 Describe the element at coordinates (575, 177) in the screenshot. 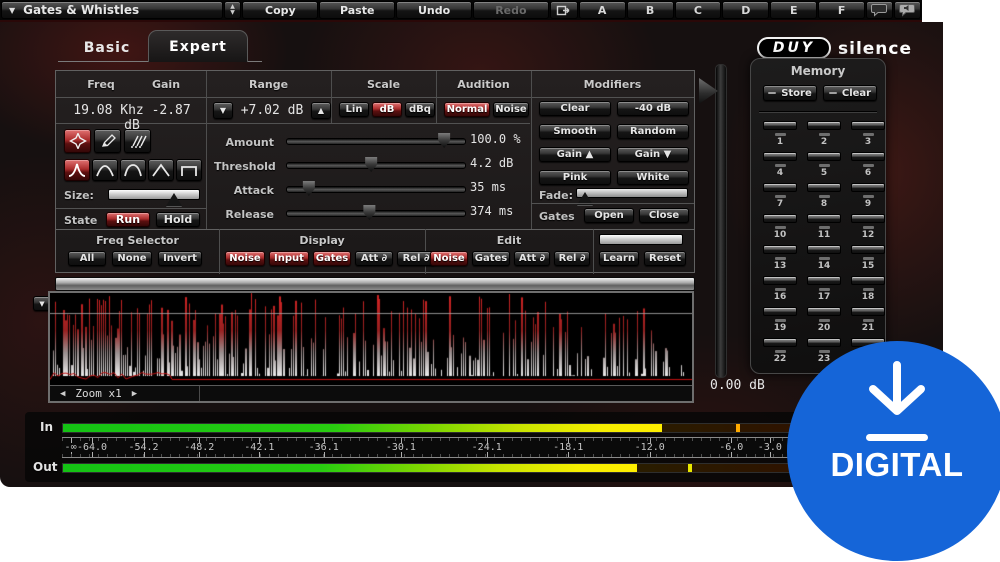

I see `modifier-pink-button: Pink` at that location.